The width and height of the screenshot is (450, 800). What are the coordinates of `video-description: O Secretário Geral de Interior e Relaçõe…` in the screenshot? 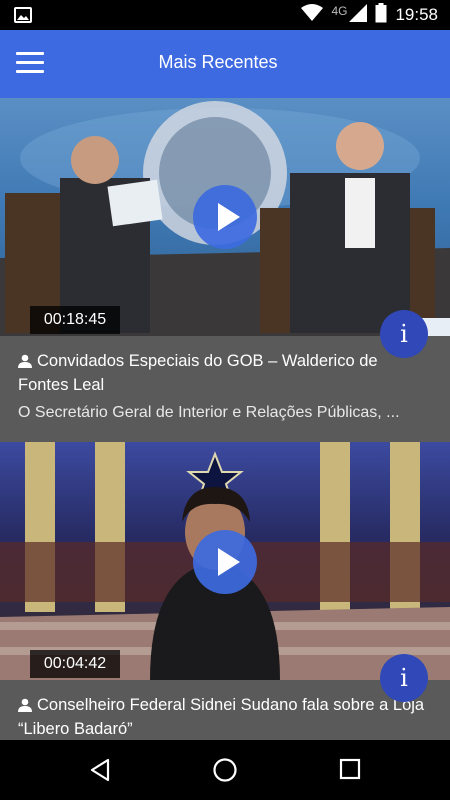 It's located at (209, 412).